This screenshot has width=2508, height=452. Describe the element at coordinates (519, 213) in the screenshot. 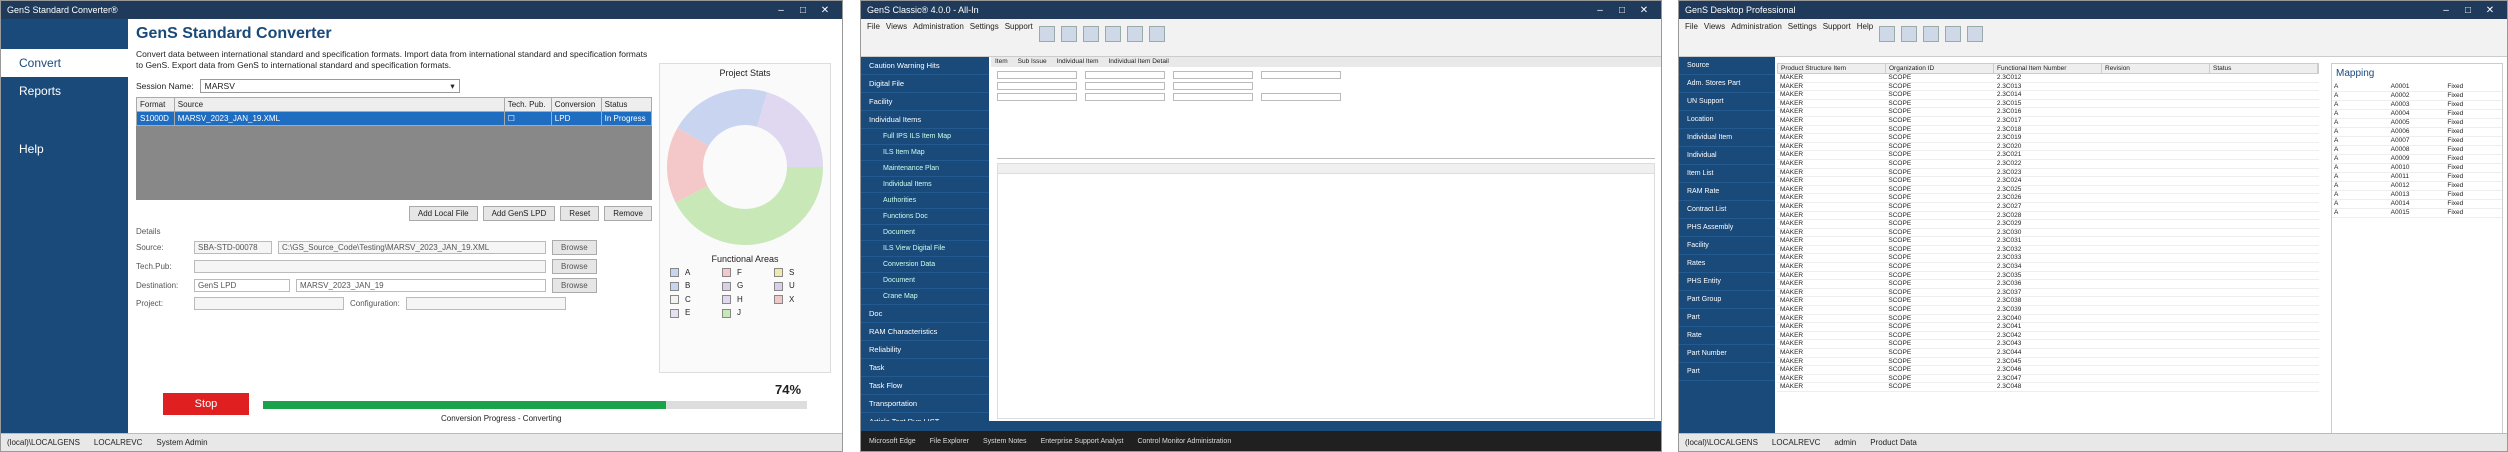

I see `add-gens-lpd-button: Add GenS LPD` at that location.